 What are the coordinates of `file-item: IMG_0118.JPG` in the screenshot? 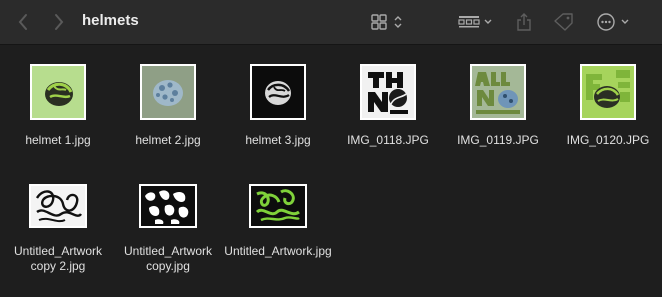 It's located at (388, 114).